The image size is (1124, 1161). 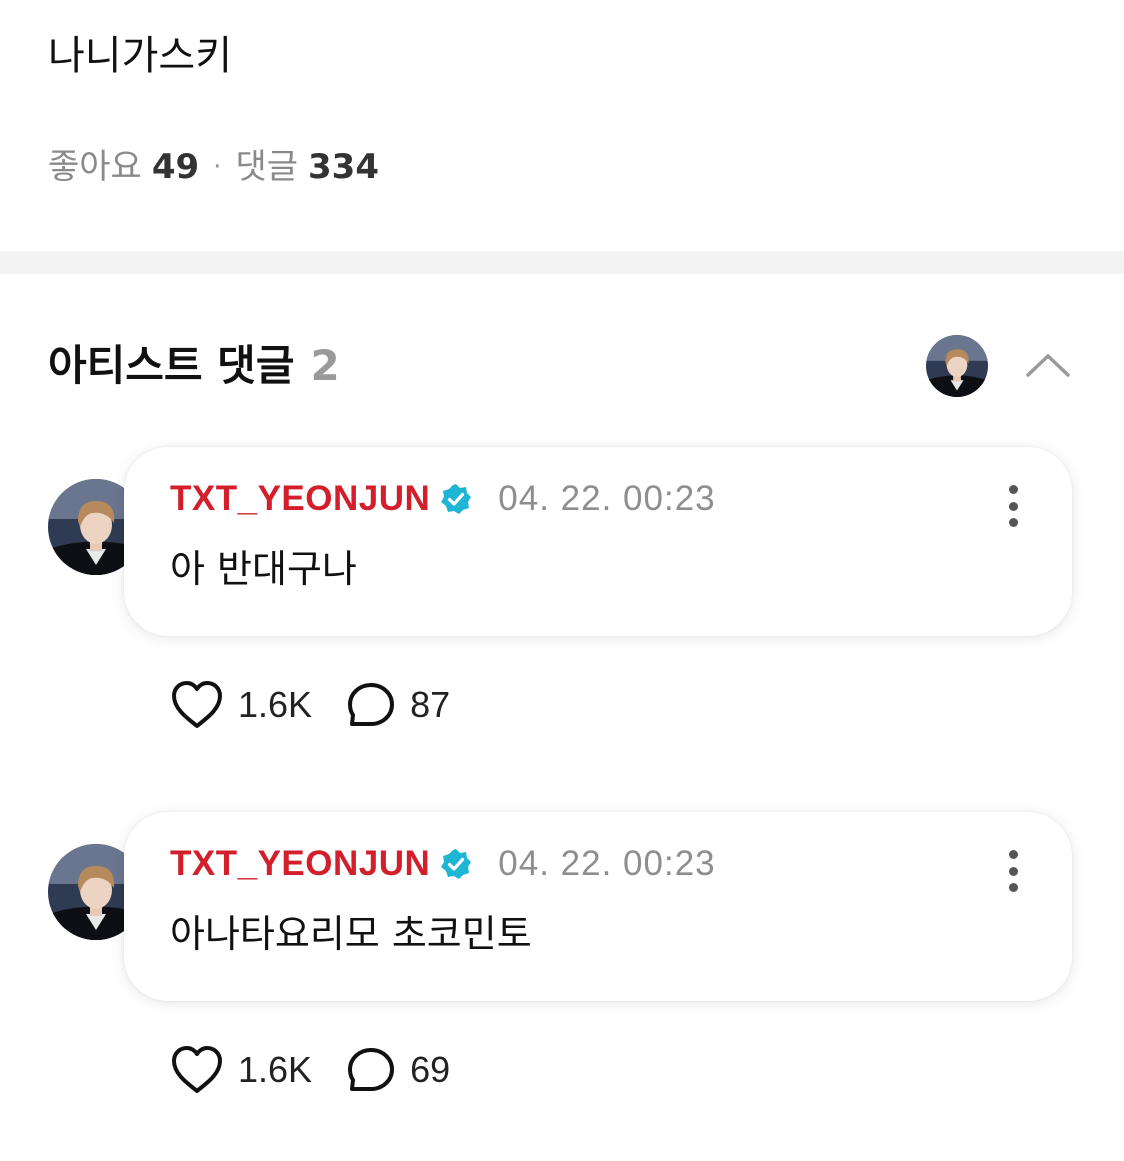 I want to click on comment-actions: 1.6K 87, so click(x=310, y=705).